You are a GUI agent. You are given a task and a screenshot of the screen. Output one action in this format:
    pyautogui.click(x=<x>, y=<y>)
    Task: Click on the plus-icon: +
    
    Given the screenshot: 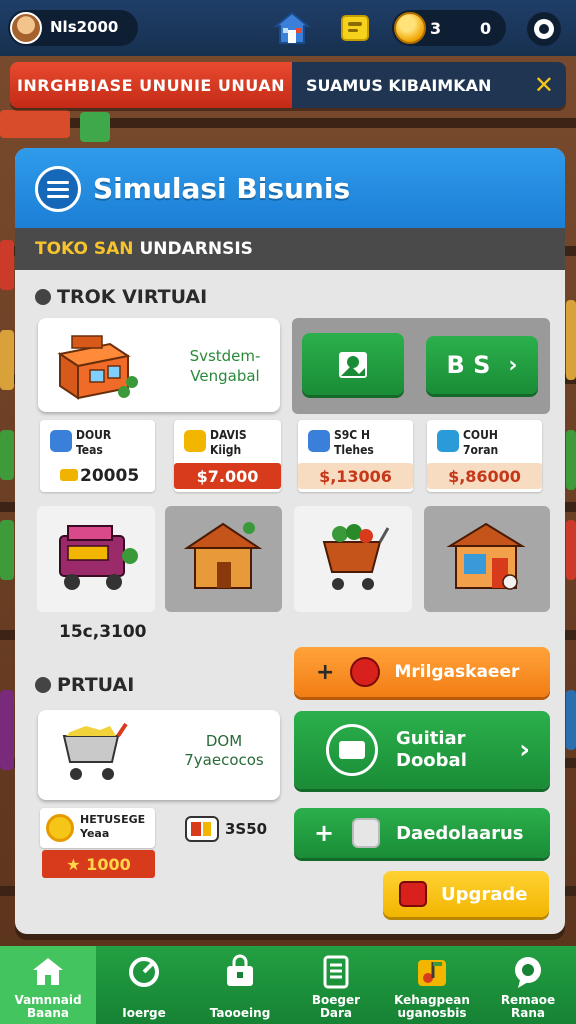 What is the action you would take?
    pyautogui.click(x=325, y=672)
    